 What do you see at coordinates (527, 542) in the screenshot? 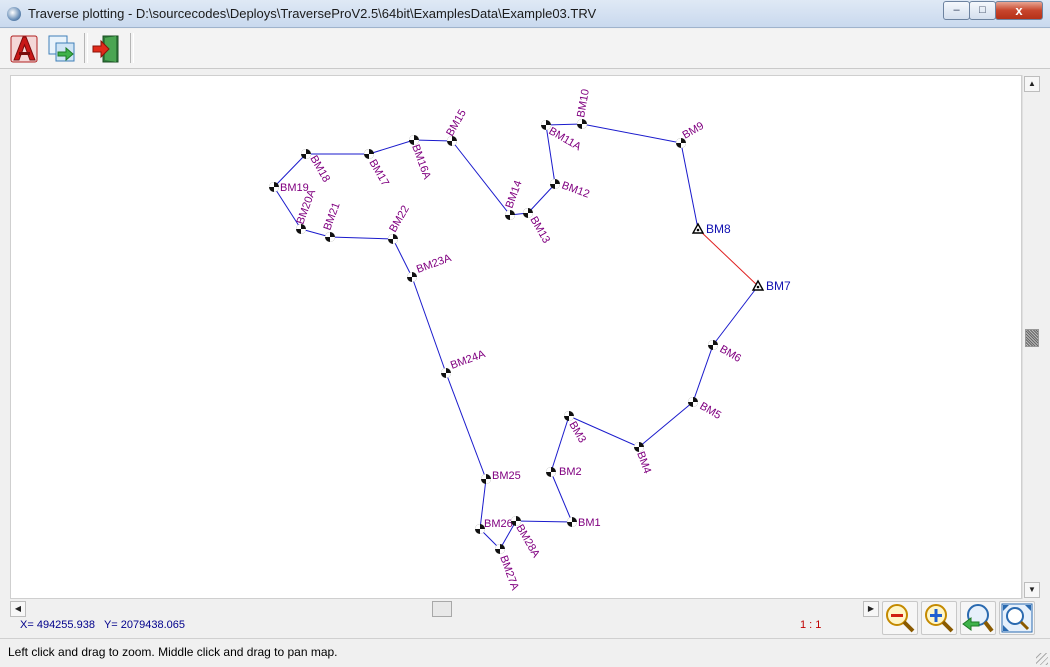
I see `station-label: BM28A` at bounding box center [527, 542].